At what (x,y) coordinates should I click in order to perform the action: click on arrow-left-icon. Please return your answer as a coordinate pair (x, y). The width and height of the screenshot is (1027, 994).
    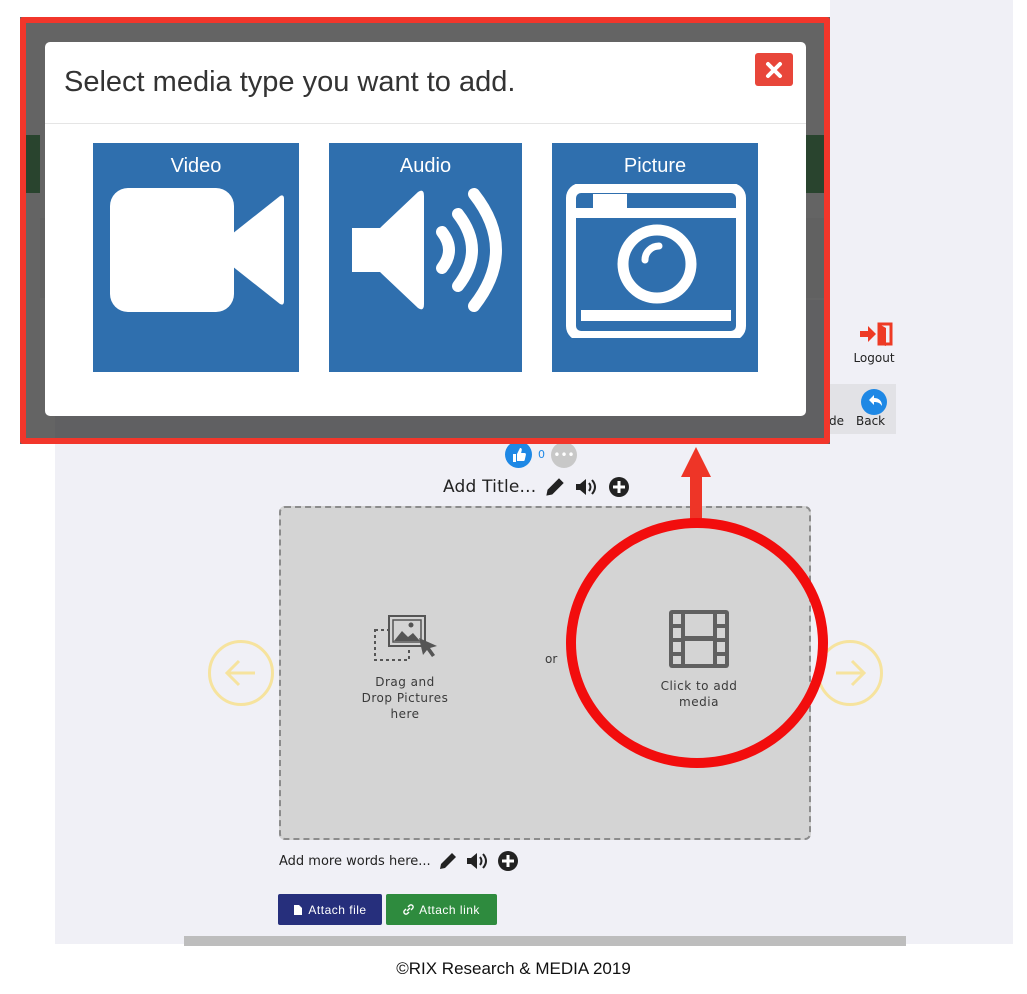
    Looking at the image, I should click on (239, 673).